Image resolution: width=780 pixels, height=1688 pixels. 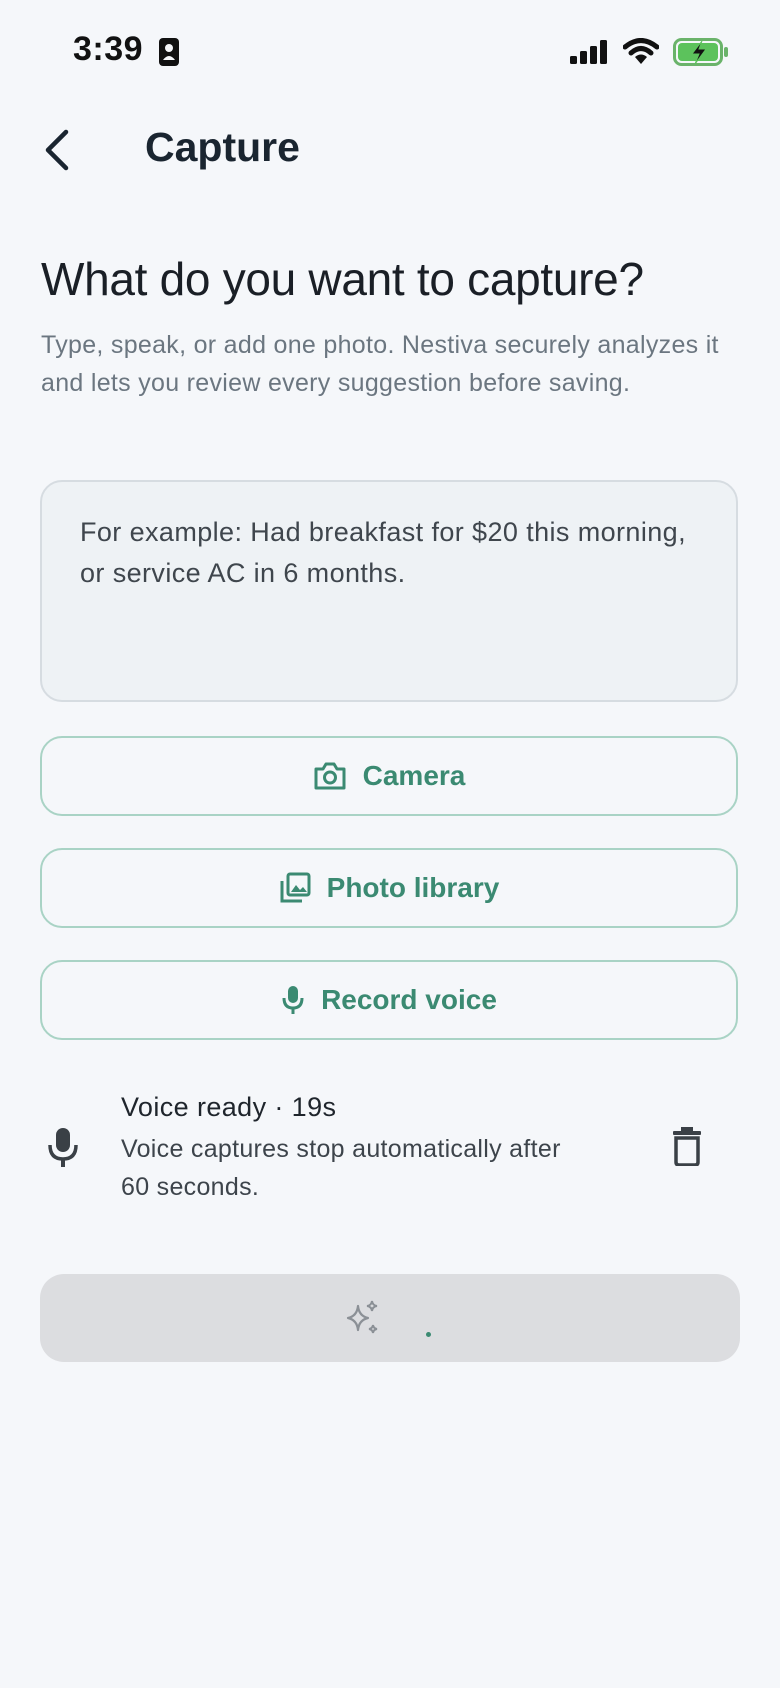 I want to click on back-button, so click(x=56, y=150).